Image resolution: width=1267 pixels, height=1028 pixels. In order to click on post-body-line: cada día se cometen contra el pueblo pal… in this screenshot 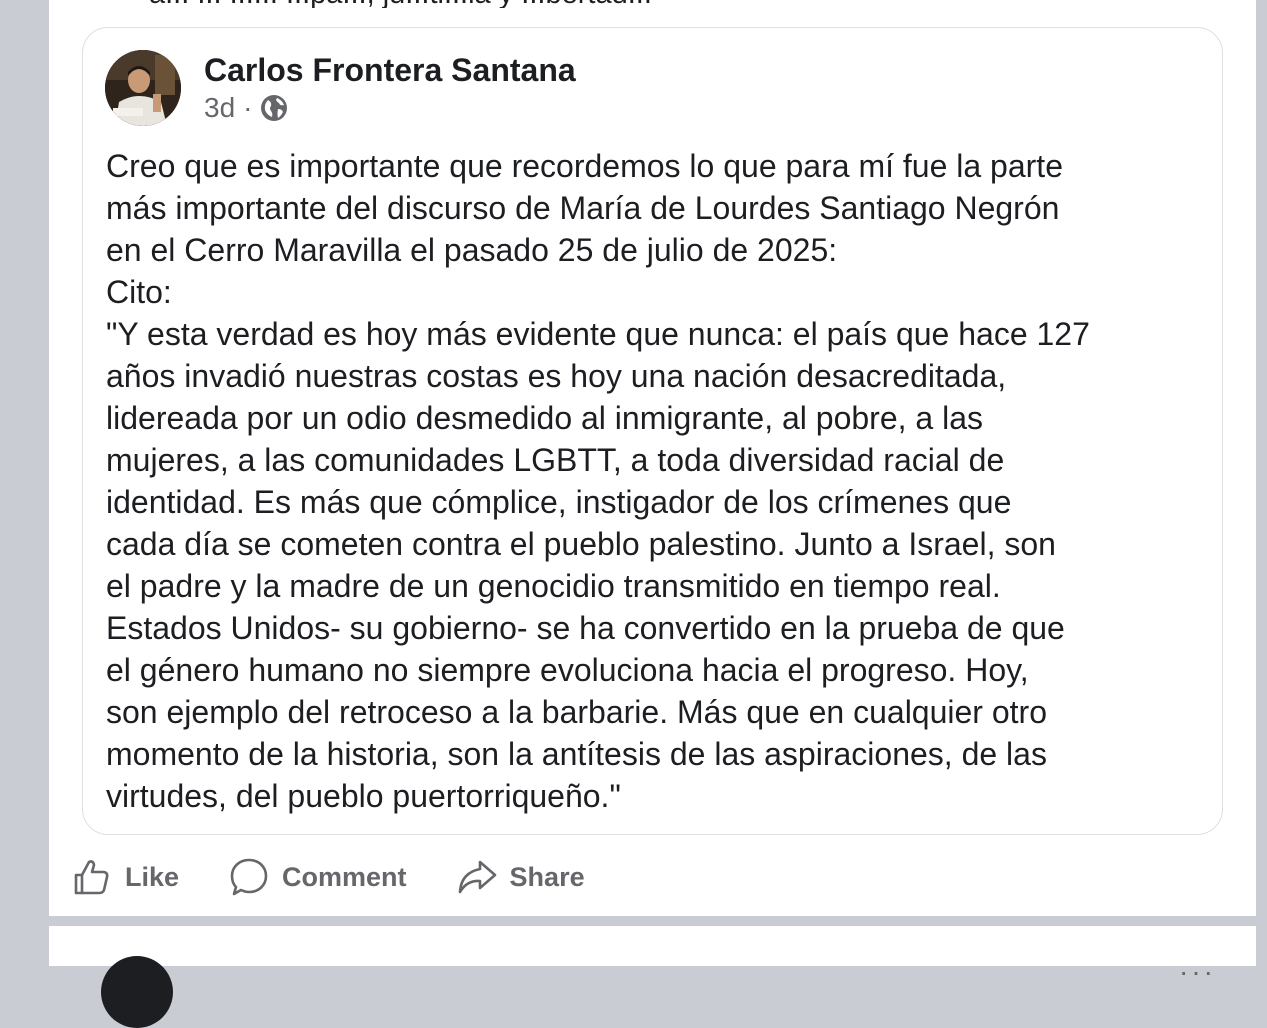, I will do `click(581, 544)`.